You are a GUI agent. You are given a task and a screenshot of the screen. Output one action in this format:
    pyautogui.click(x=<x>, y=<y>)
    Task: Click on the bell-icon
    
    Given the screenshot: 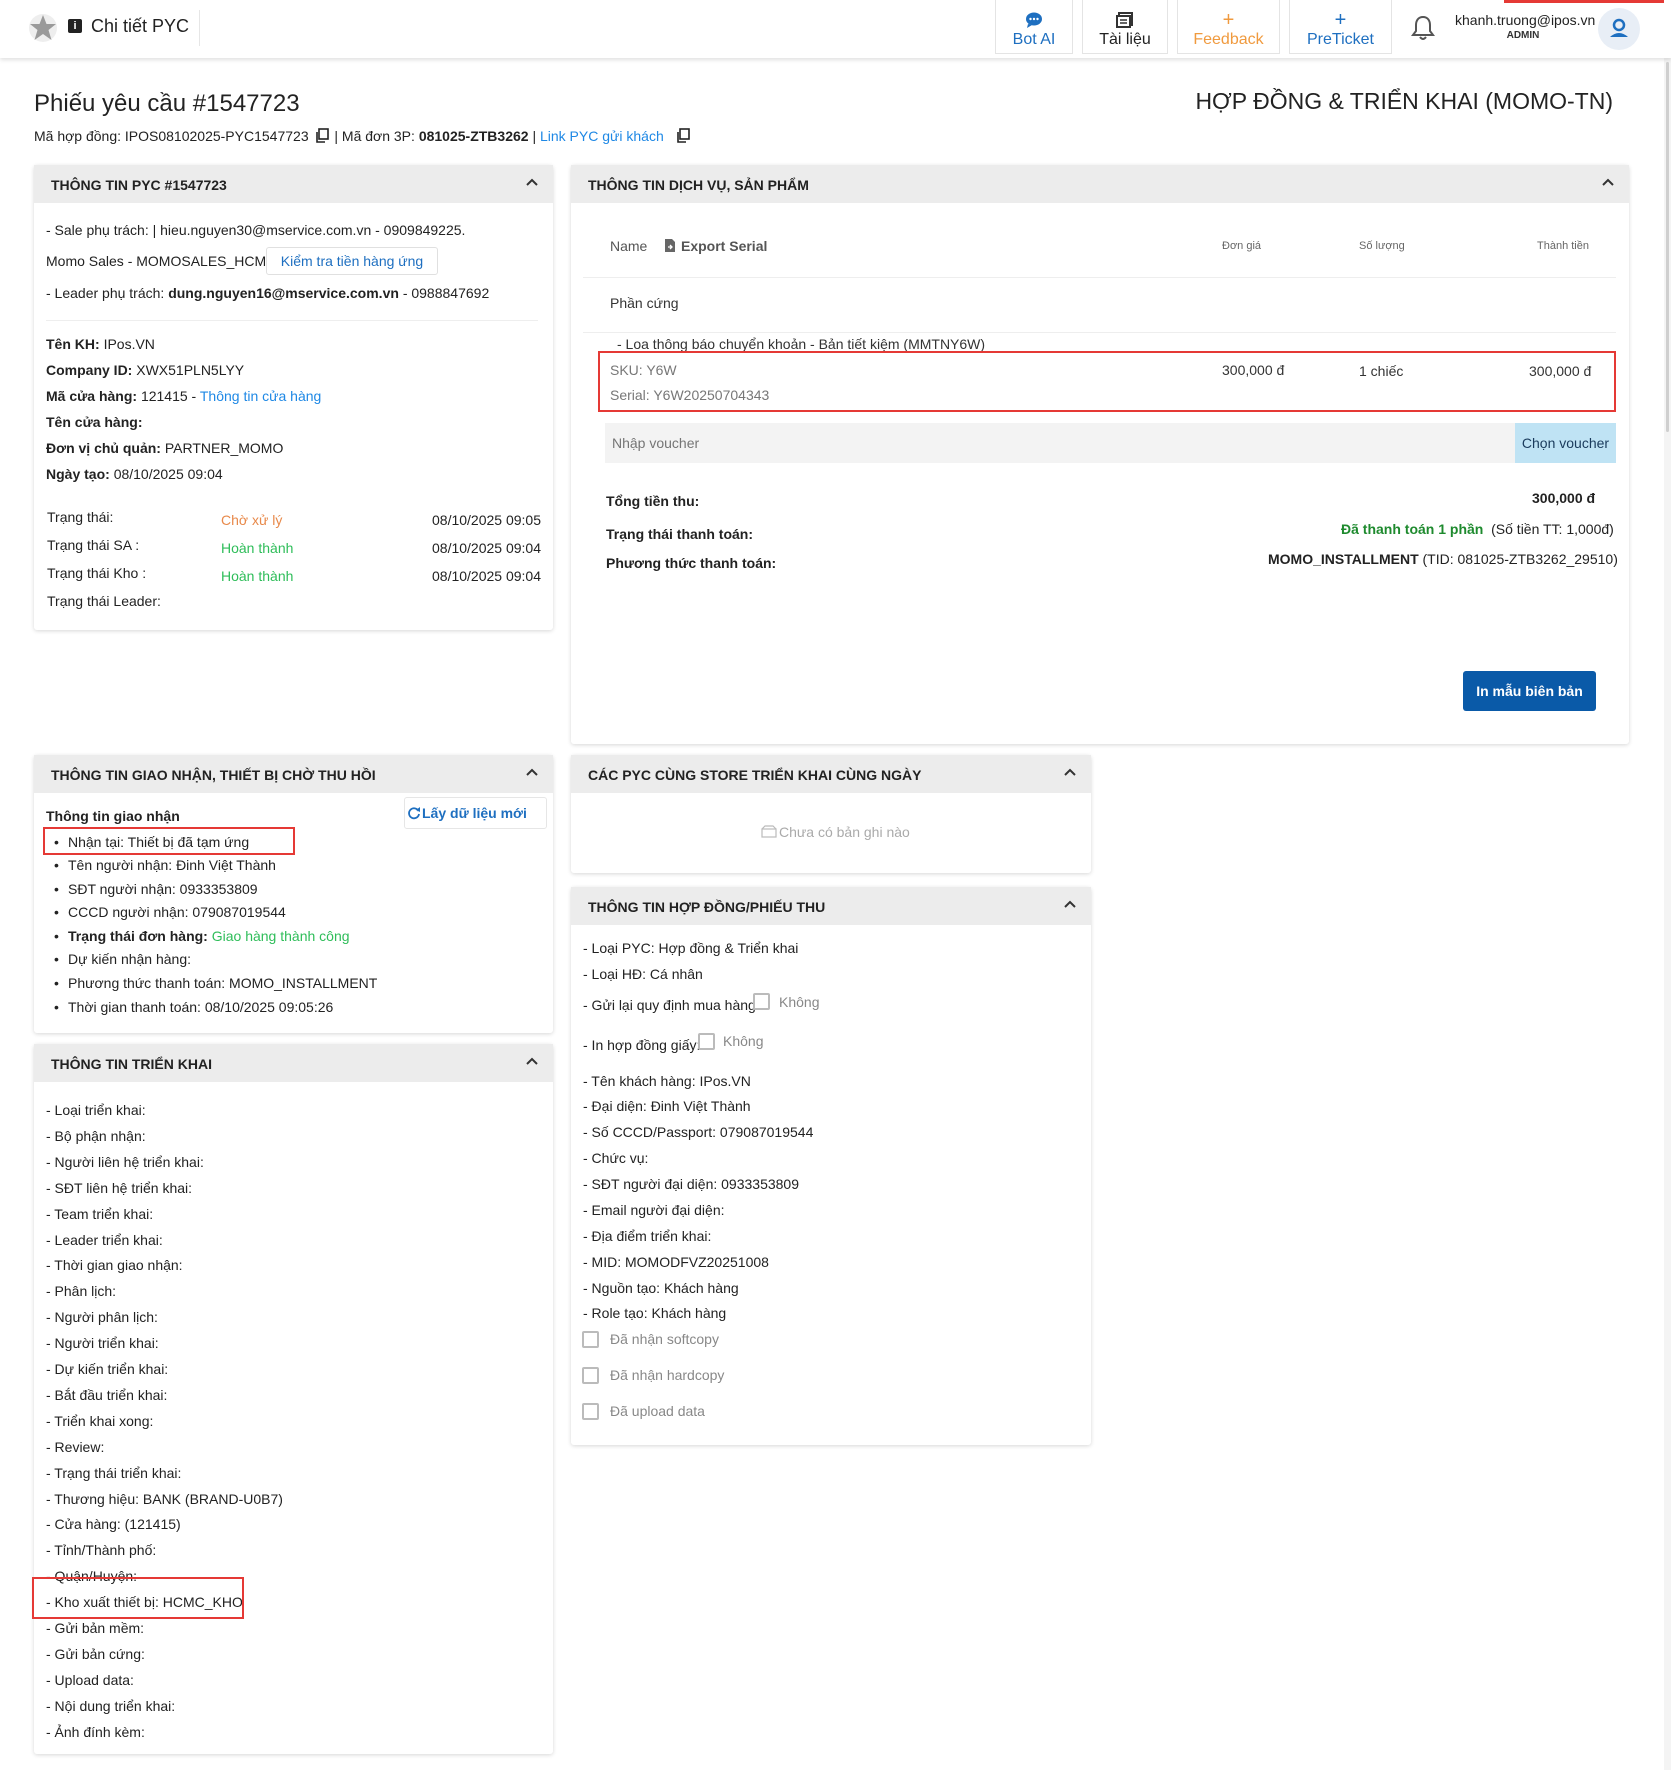 What is the action you would take?
    pyautogui.click(x=1423, y=28)
    